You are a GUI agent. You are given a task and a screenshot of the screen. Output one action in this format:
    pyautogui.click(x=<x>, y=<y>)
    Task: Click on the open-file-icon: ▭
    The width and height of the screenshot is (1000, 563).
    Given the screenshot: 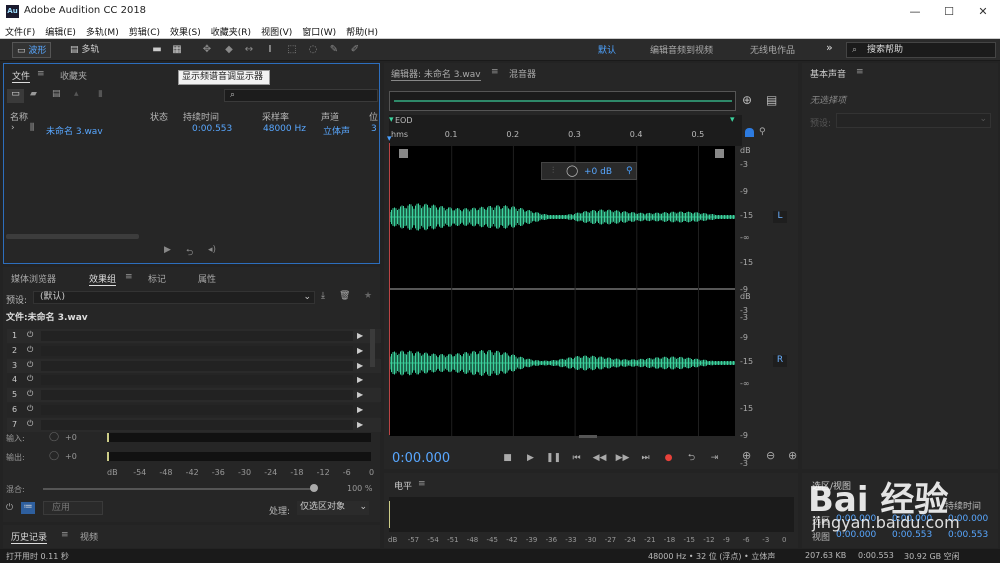 What is the action you would take?
    pyautogui.click(x=15, y=96)
    